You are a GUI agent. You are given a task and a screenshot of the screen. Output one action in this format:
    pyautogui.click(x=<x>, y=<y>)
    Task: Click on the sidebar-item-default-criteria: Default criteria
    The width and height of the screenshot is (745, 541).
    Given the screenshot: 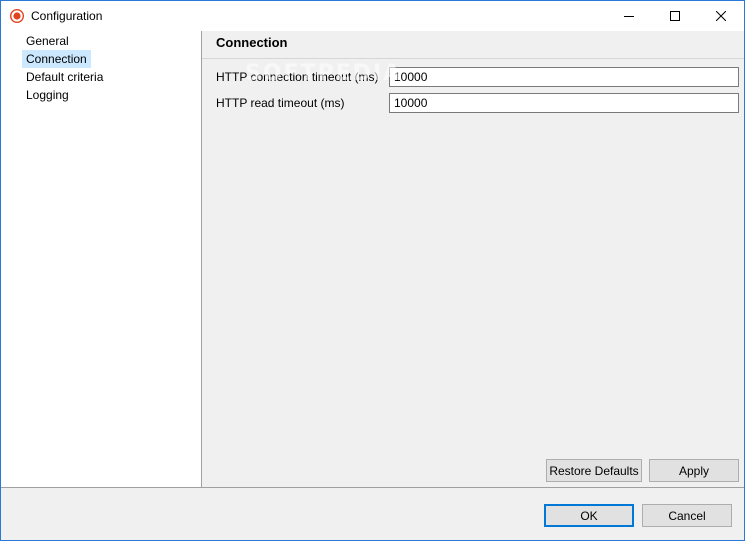 What is the action you would take?
    pyautogui.click(x=64, y=77)
    